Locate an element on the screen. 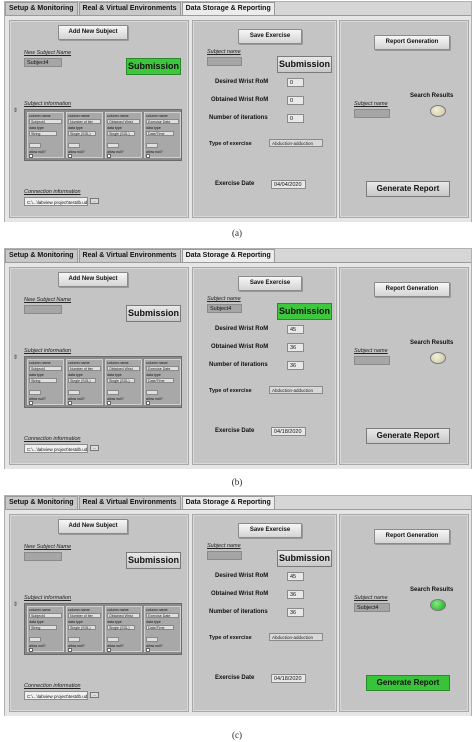 The image size is (474, 742). new-subject-name-input: Subject4 is located at coordinates (43, 62).